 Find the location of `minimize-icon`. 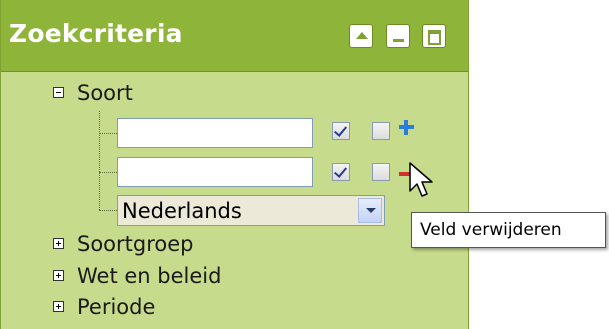

minimize-icon is located at coordinates (398, 36).